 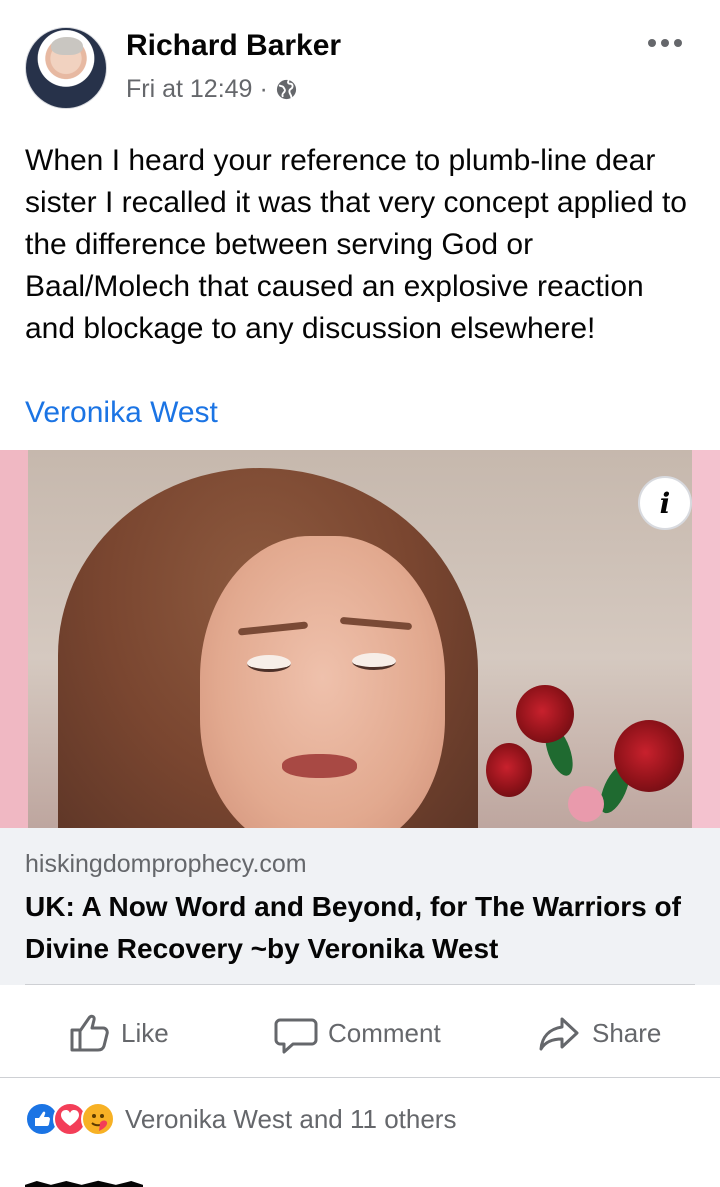 I want to click on image-left-border, so click(x=14, y=639).